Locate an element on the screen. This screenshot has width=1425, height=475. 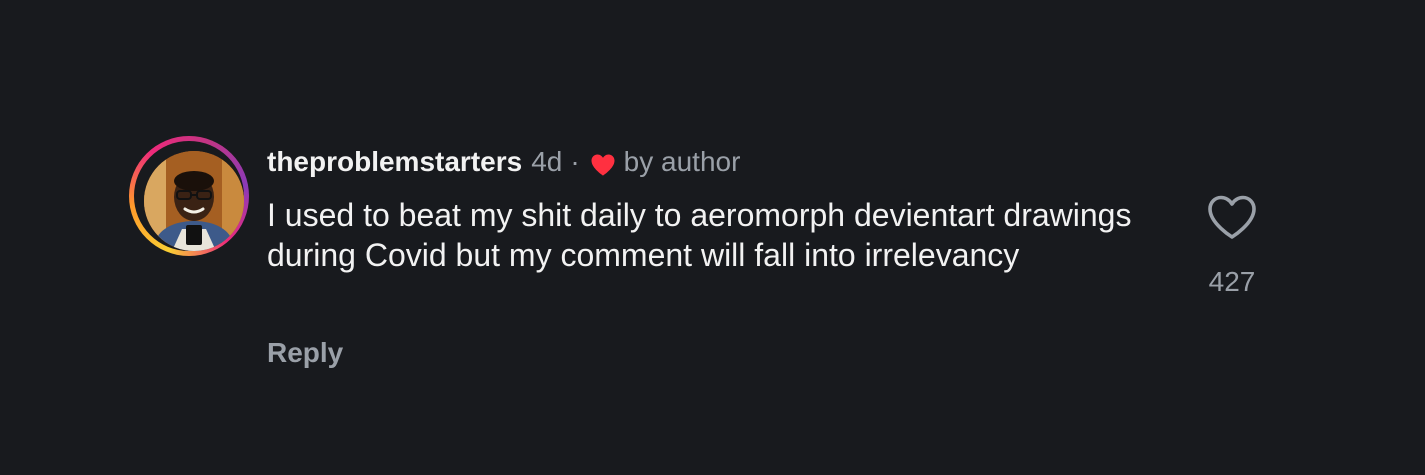
avatar is located at coordinates (194, 201).